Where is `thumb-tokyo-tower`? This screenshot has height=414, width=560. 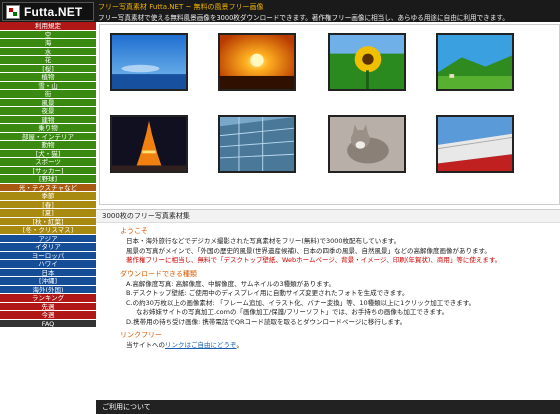
thumb-tokyo-tower is located at coordinates (149, 144).